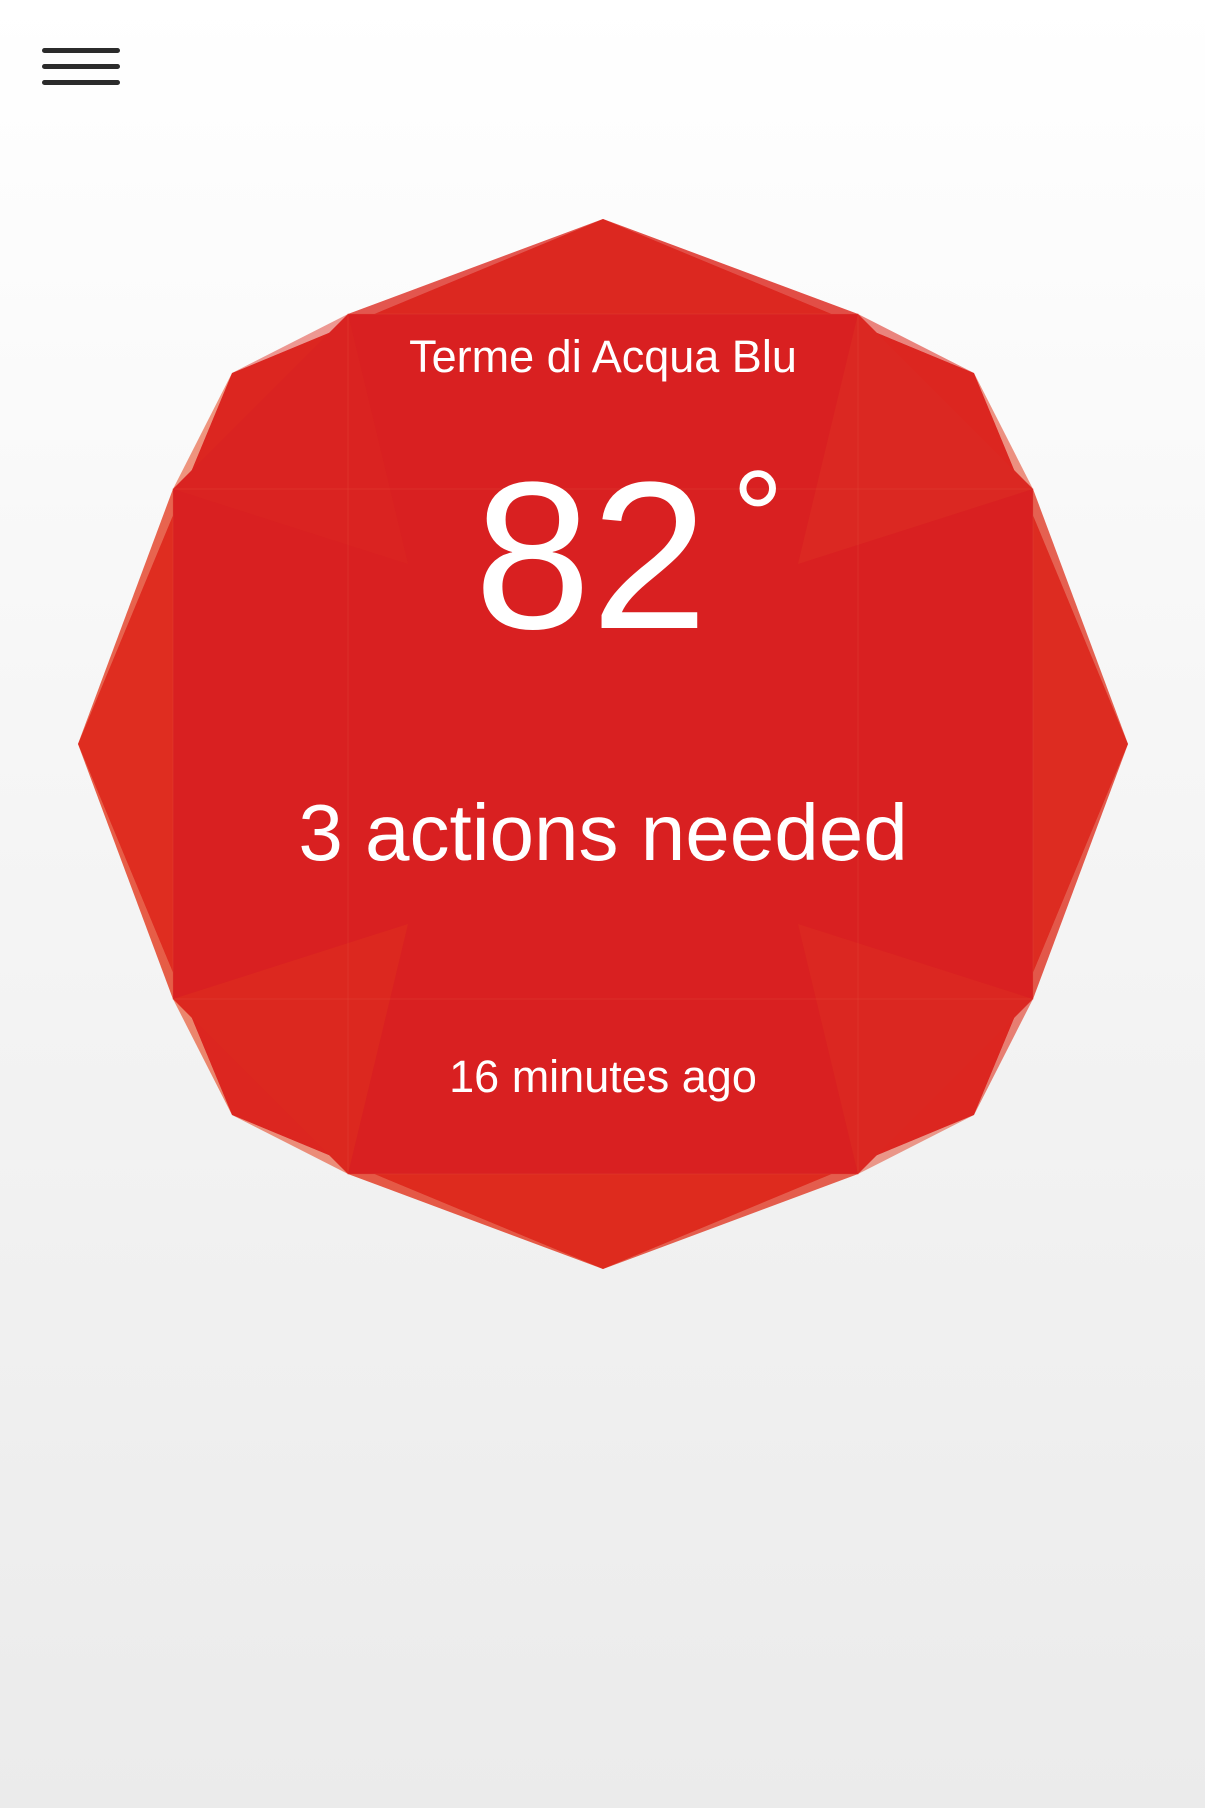 The image size is (1205, 1808). Describe the element at coordinates (757, 516) in the screenshot. I see `degree-symbol: °` at that location.